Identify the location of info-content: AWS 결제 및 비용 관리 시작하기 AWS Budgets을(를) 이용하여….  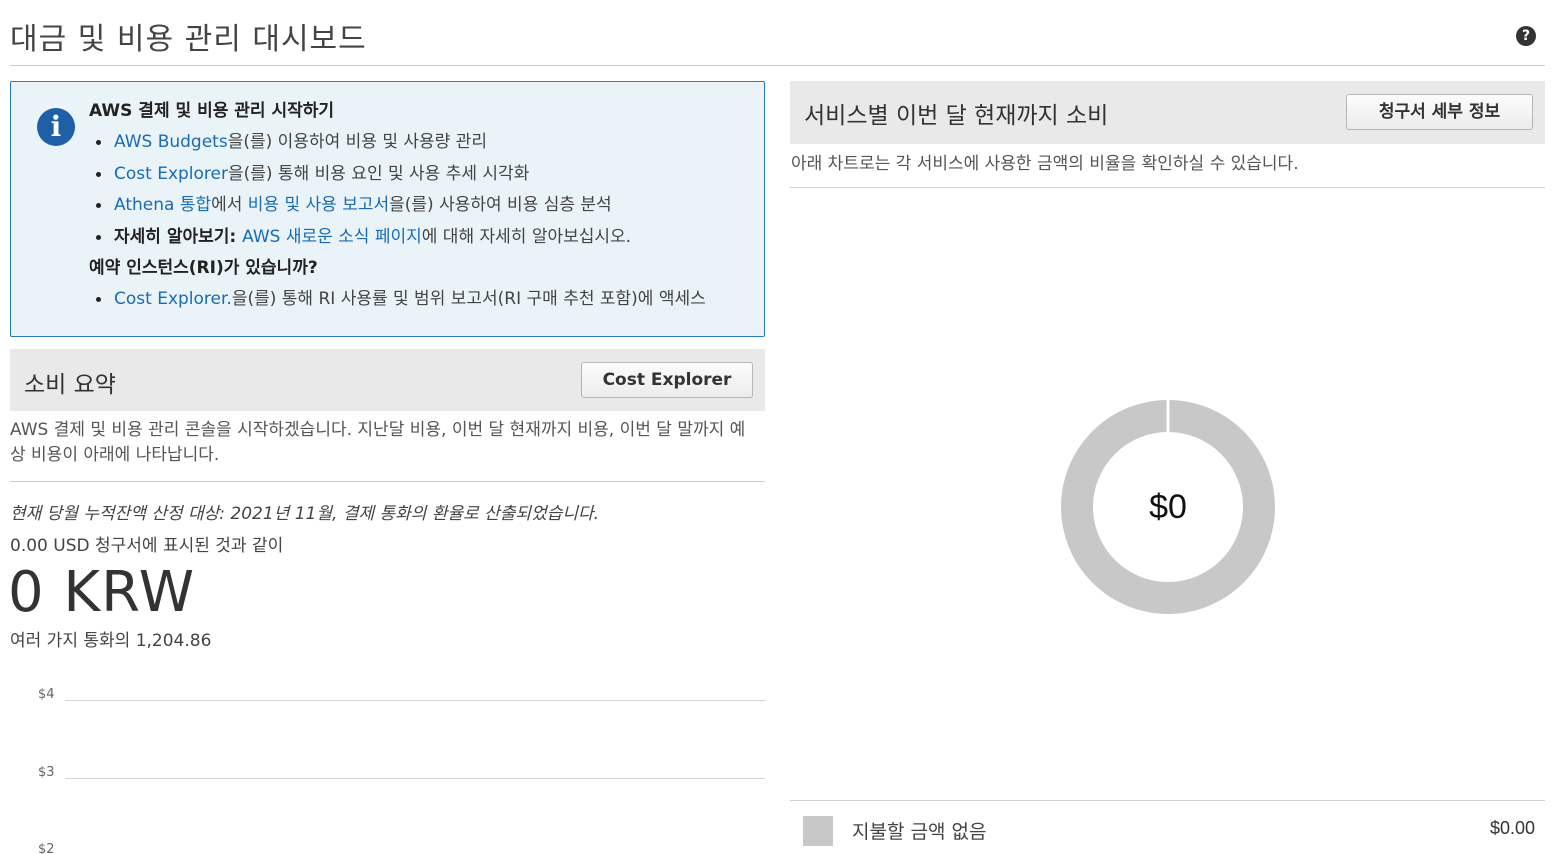
(424, 210).